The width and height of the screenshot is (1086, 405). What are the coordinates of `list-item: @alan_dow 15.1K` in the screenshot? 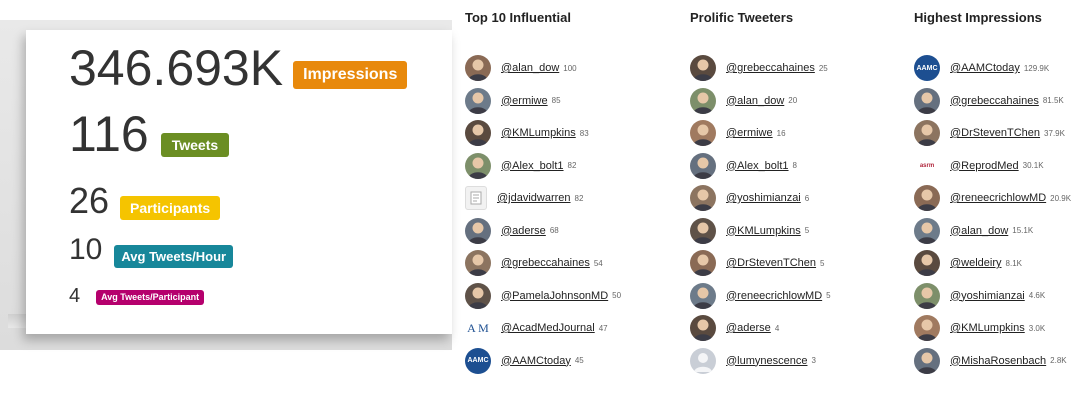 It's located at (973, 231).